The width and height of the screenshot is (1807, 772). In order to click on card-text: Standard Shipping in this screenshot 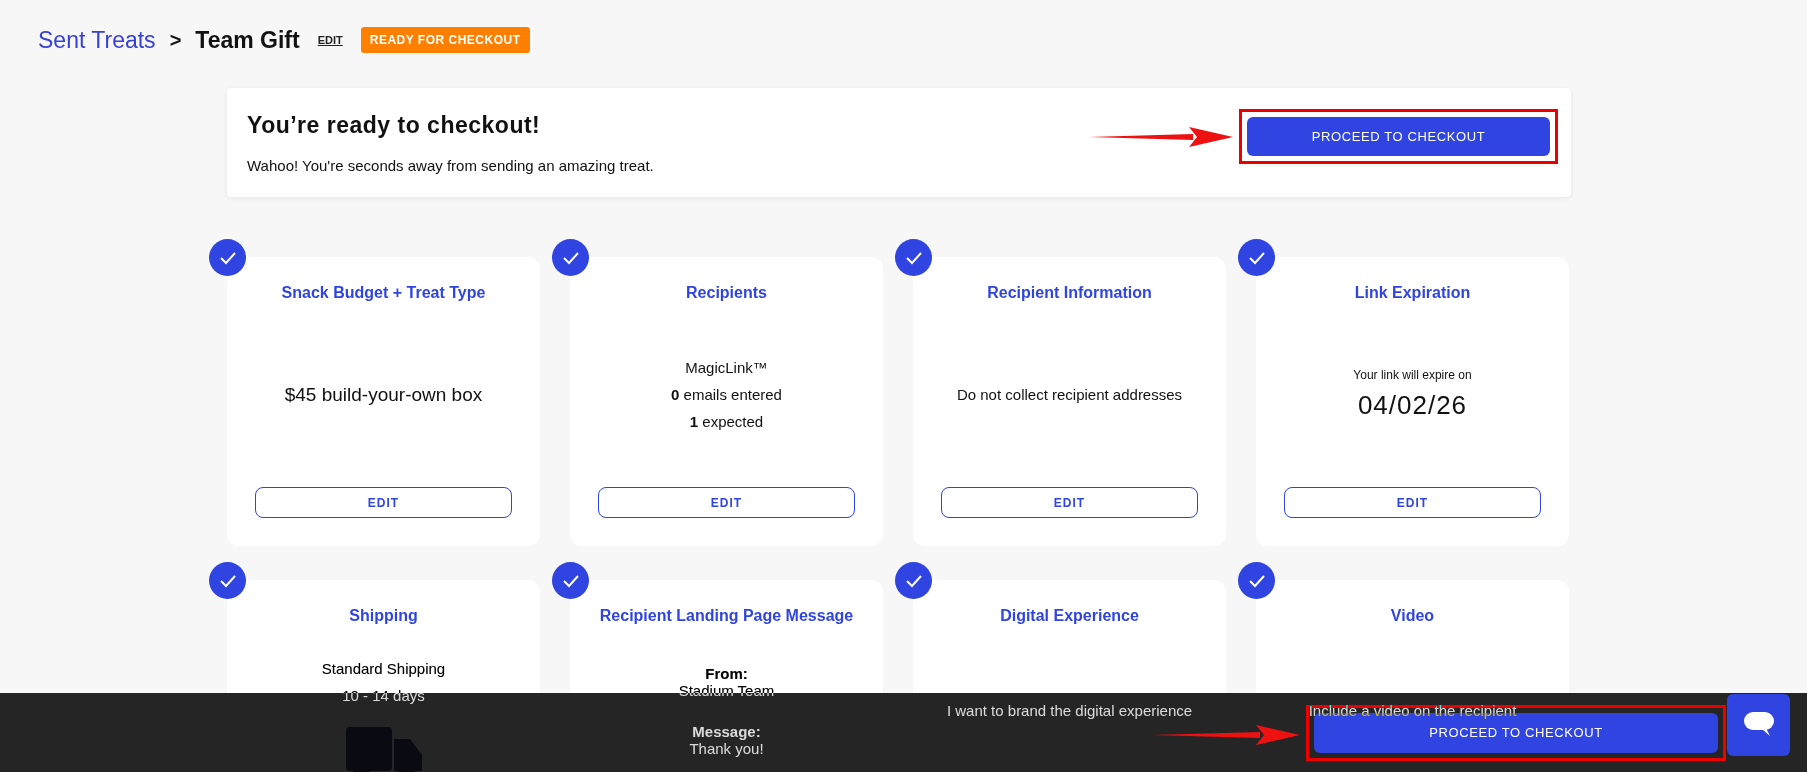, I will do `click(383, 669)`.